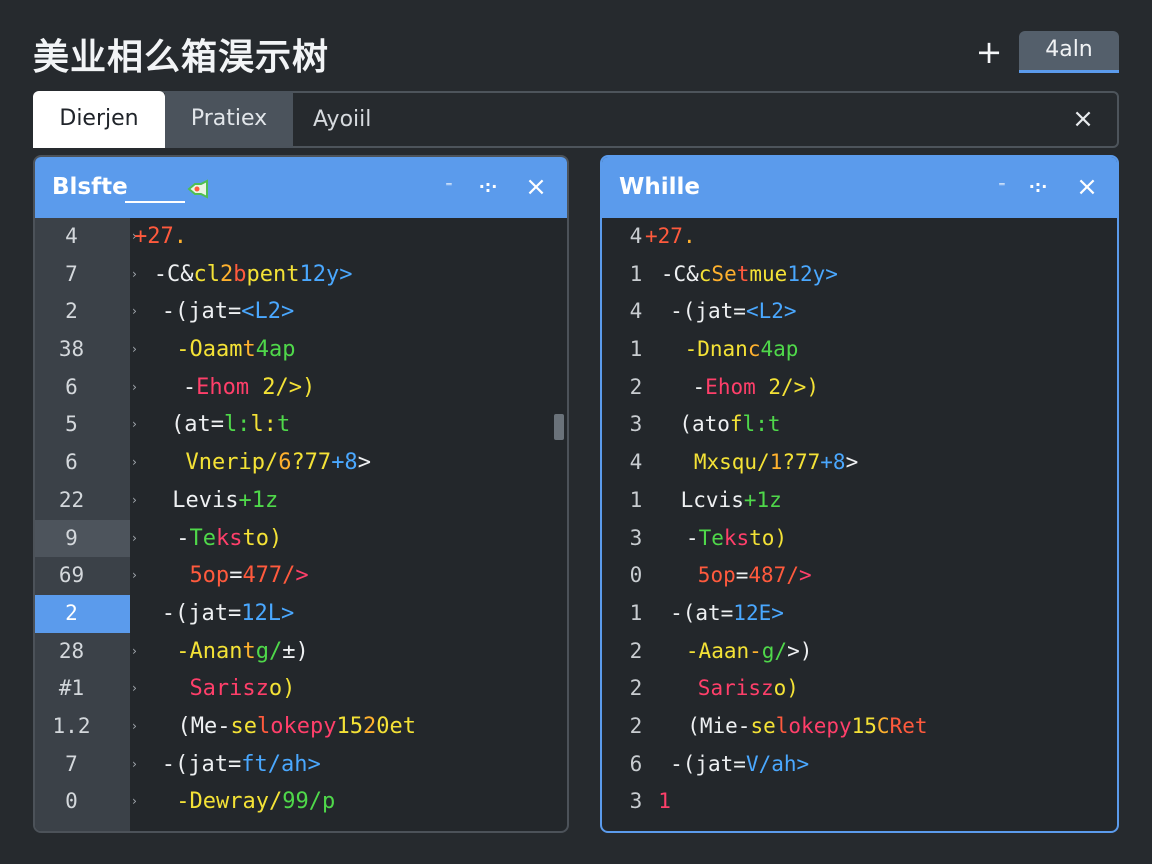 Image resolution: width=1152 pixels, height=864 pixels. Describe the element at coordinates (71, 273) in the screenshot. I see `line-number-text: 7` at that location.